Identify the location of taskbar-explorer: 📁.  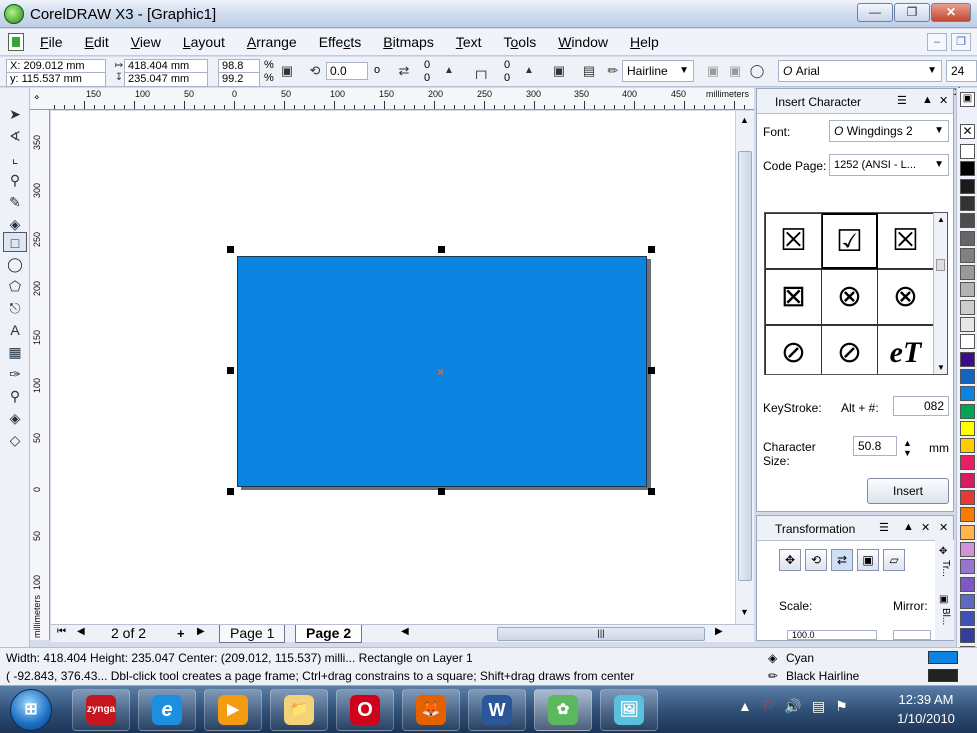
(299, 710).